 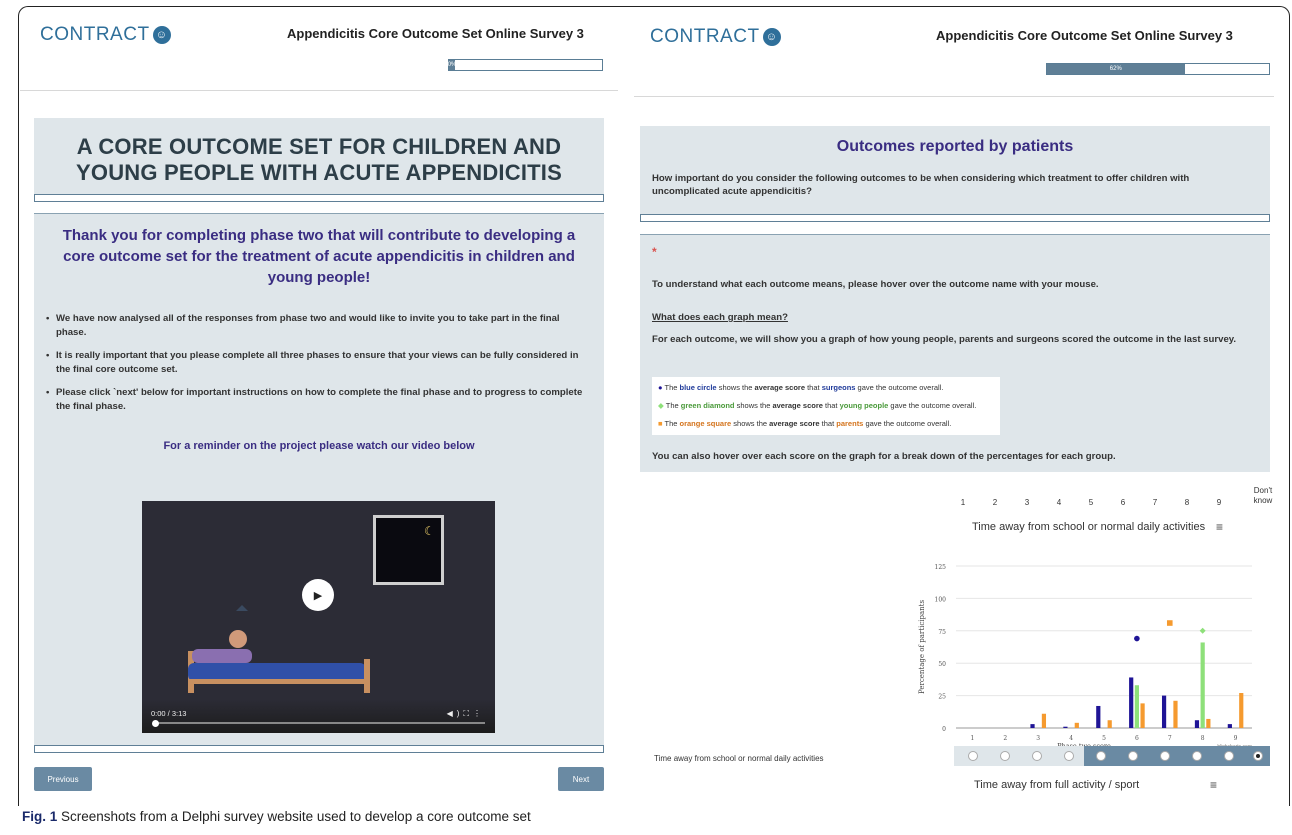 What do you see at coordinates (1155, 502) in the screenshot?
I see `scale-label: 7` at bounding box center [1155, 502].